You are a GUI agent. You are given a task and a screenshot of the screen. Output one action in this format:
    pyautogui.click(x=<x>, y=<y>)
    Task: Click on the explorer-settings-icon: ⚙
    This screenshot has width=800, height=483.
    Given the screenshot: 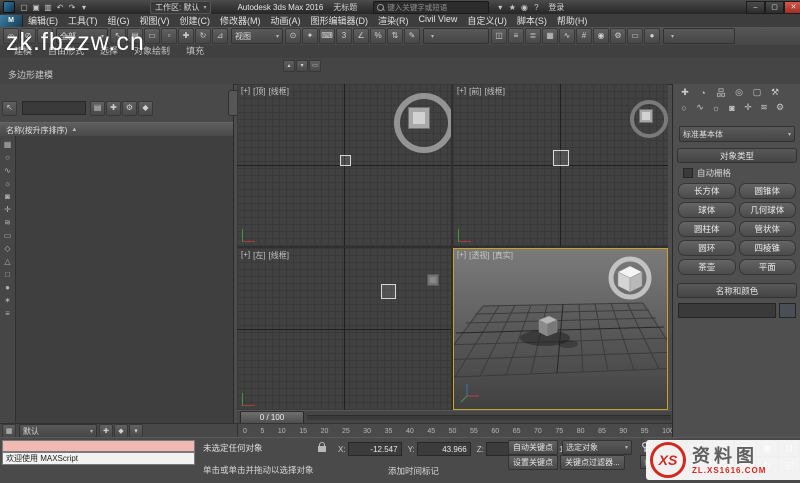 What is the action you would take?
    pyautogui.click(x=129, y=108)
    